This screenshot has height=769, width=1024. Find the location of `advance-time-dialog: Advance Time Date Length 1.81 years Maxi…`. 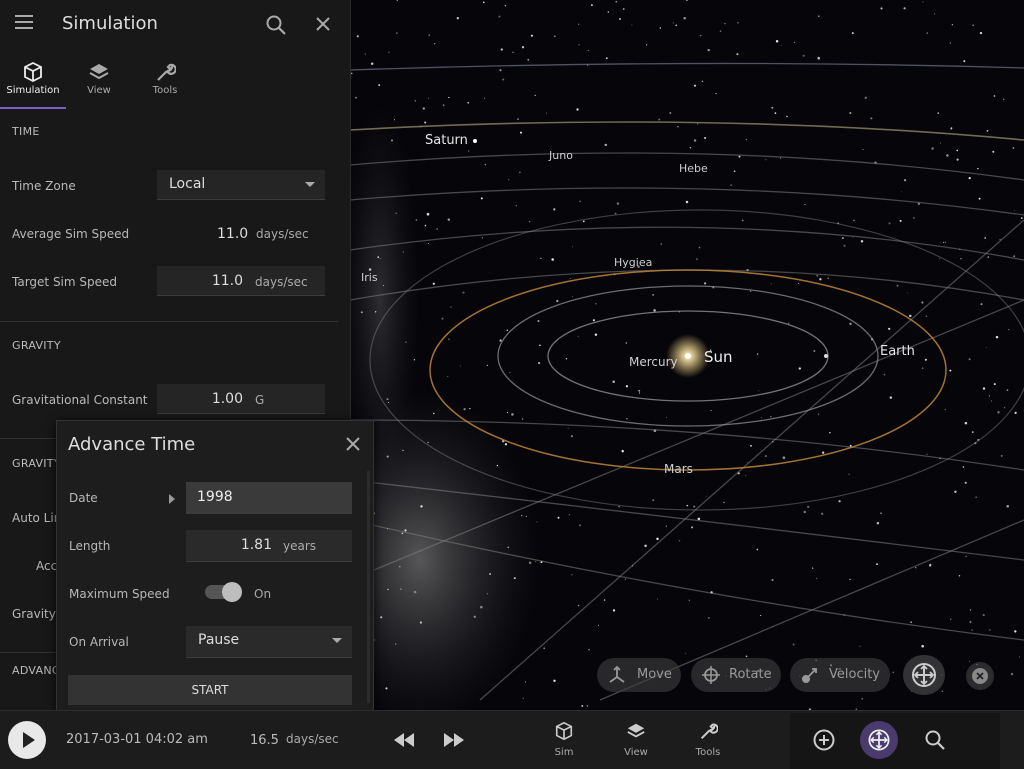

advance-time-dialog: Advance Time Date Length 1.81 years Maxi… is located at coordinates (215, 566).